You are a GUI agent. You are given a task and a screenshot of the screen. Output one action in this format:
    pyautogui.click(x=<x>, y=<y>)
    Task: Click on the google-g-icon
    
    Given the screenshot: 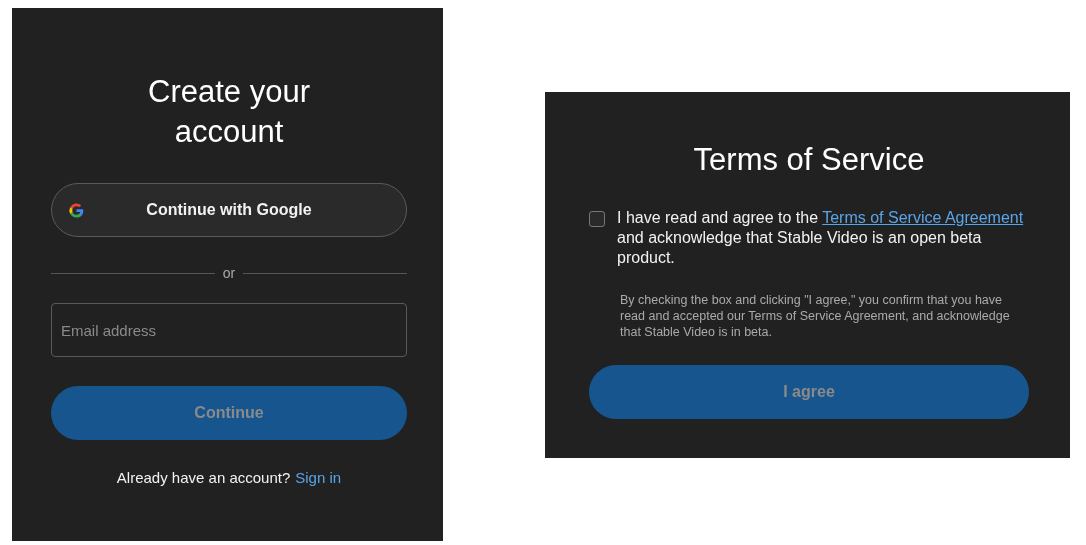 What is the action you would take?
    pyautogui.click(x=76, y=210)
    